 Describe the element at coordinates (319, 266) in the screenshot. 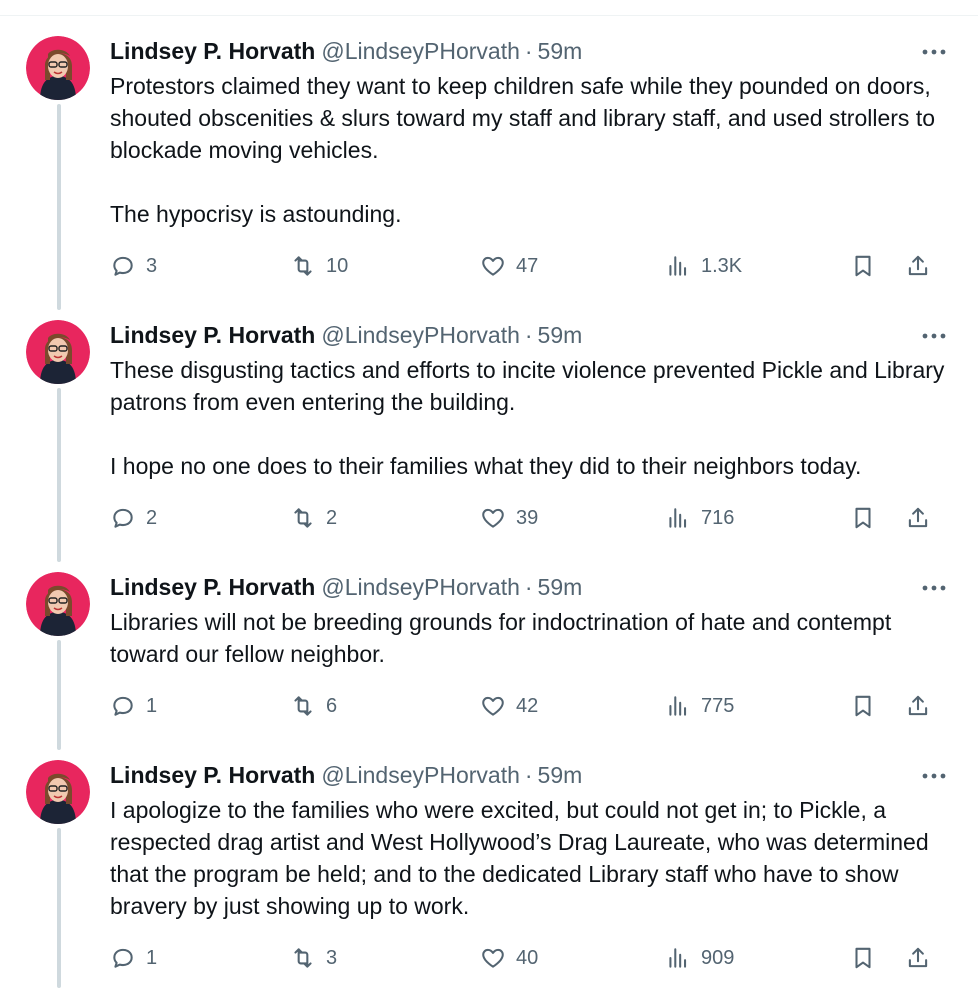

I see `retweet-button: 10` at that location.